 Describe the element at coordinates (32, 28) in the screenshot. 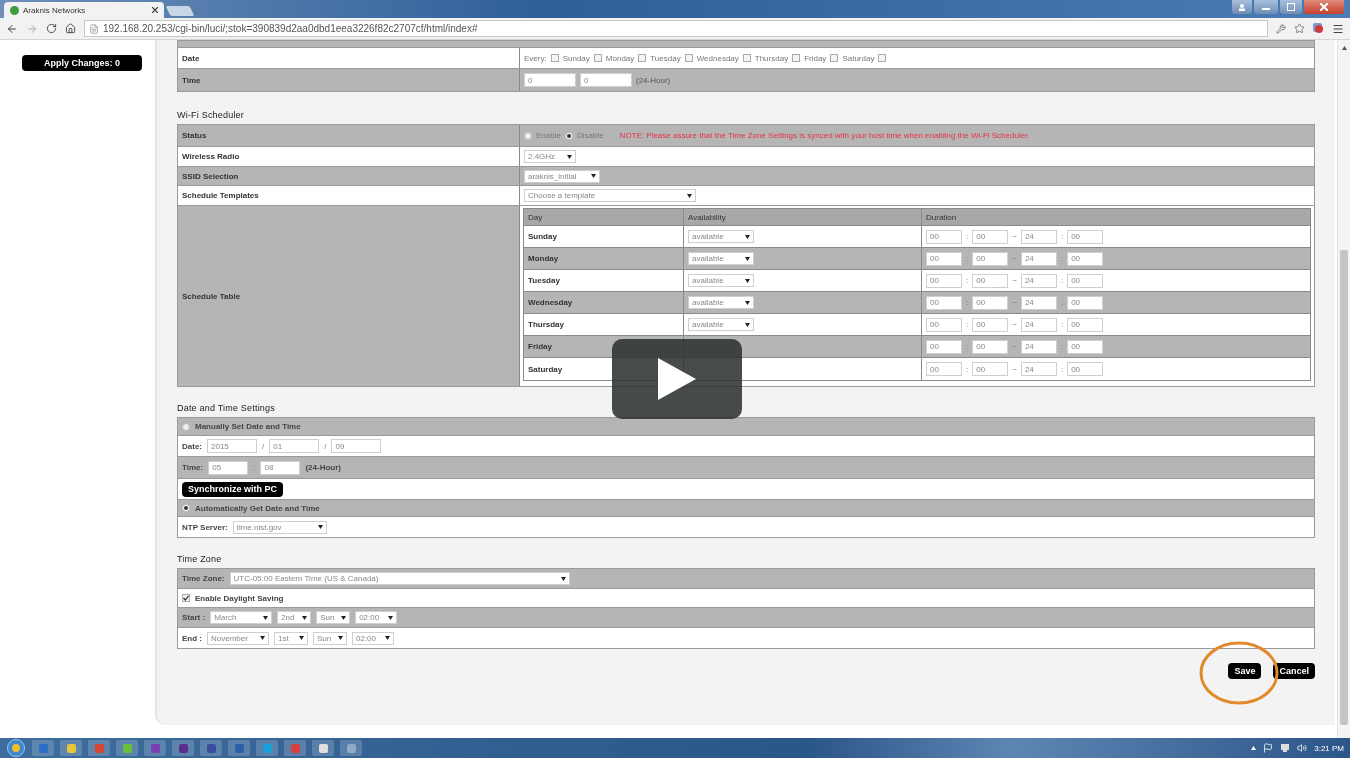

I see `forward-icon` at that location.